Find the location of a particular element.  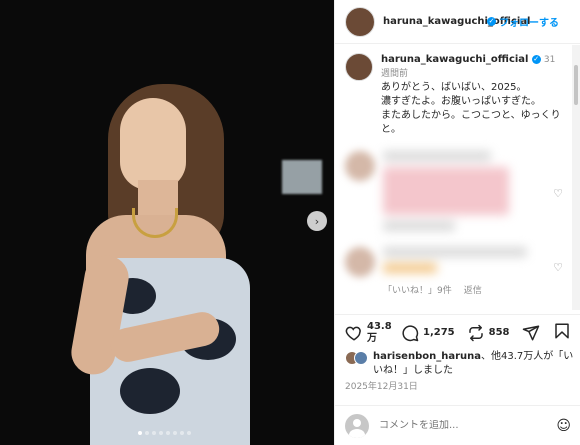

liked-by: harisenbon_haruna、他43.7万人が「いいね！」しました is located at coordinates (460, 364).